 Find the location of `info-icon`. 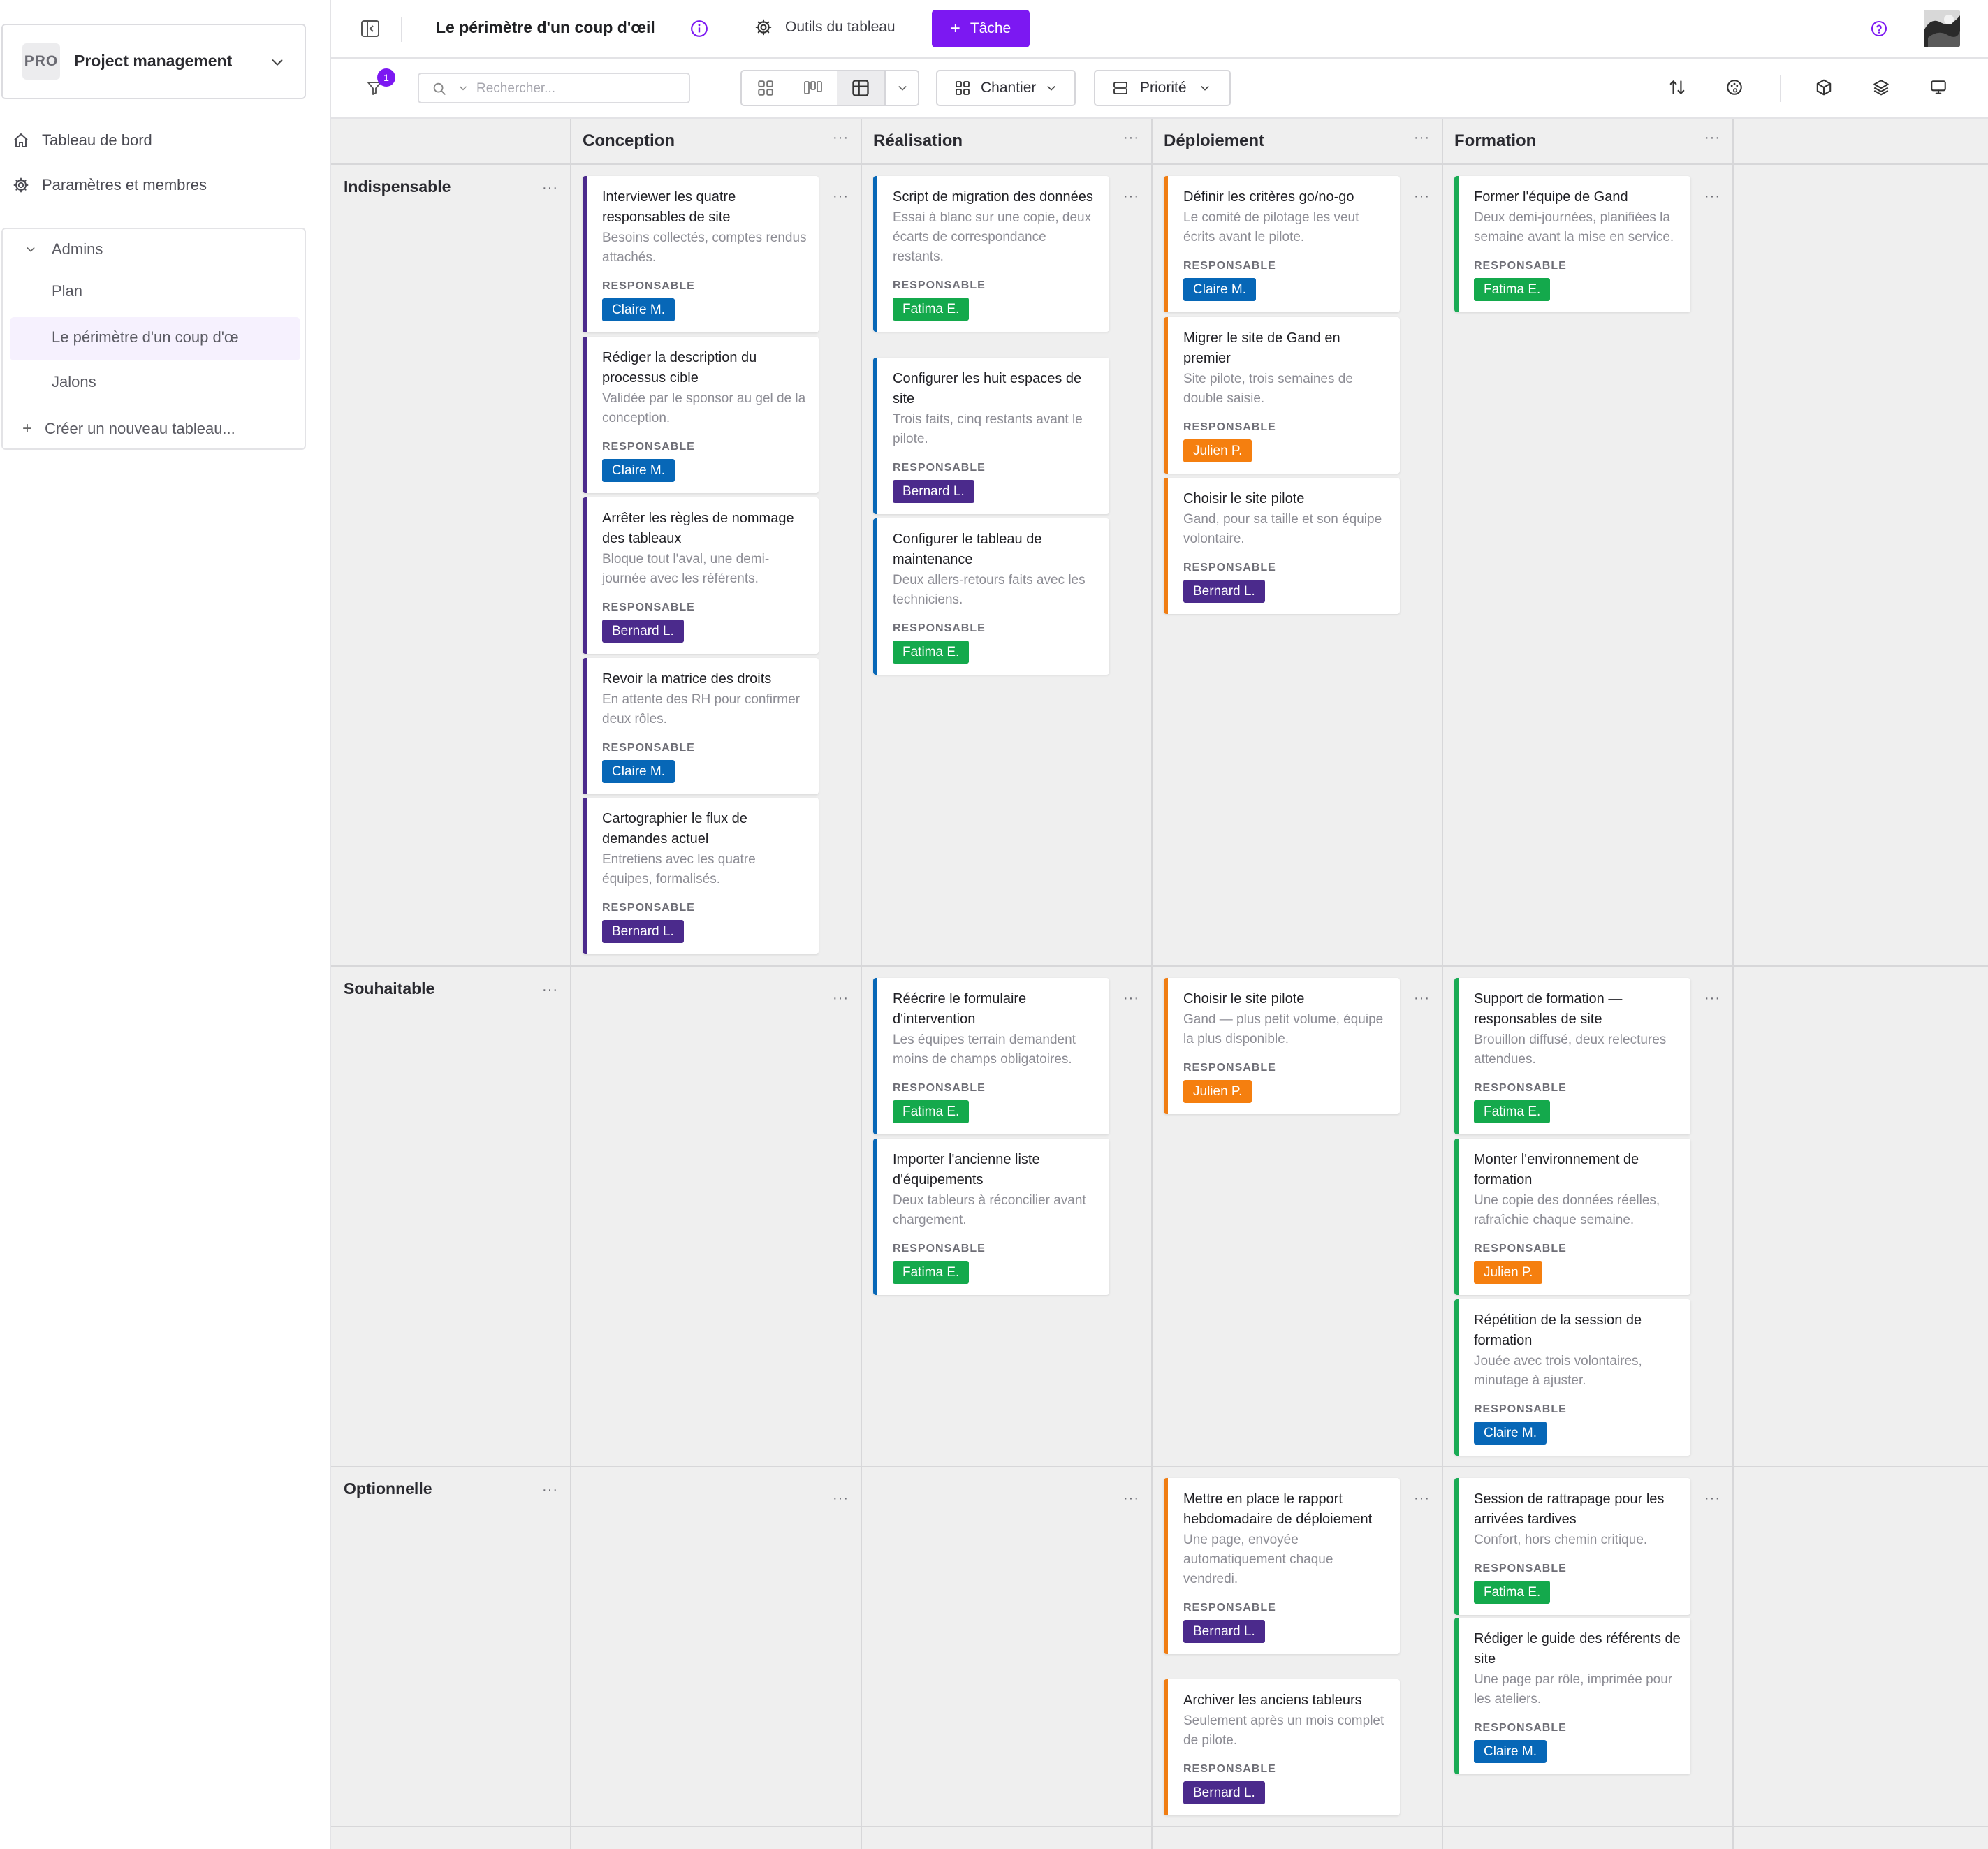

info-icon is located at coordinates (699, 29).